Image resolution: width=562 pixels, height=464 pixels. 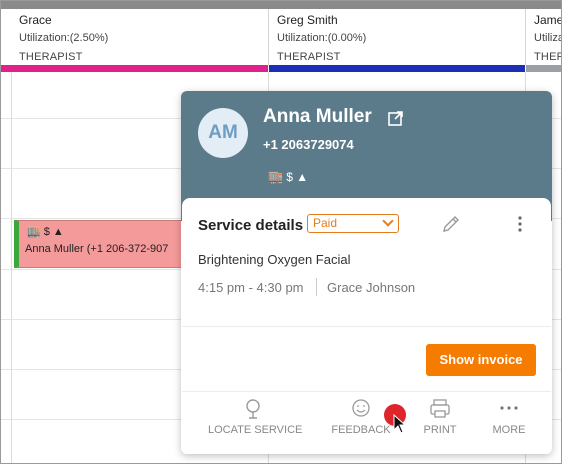 I want to click on staff-column-header-jame: Jame Utilization THERAP, so click(x=544, y=37).